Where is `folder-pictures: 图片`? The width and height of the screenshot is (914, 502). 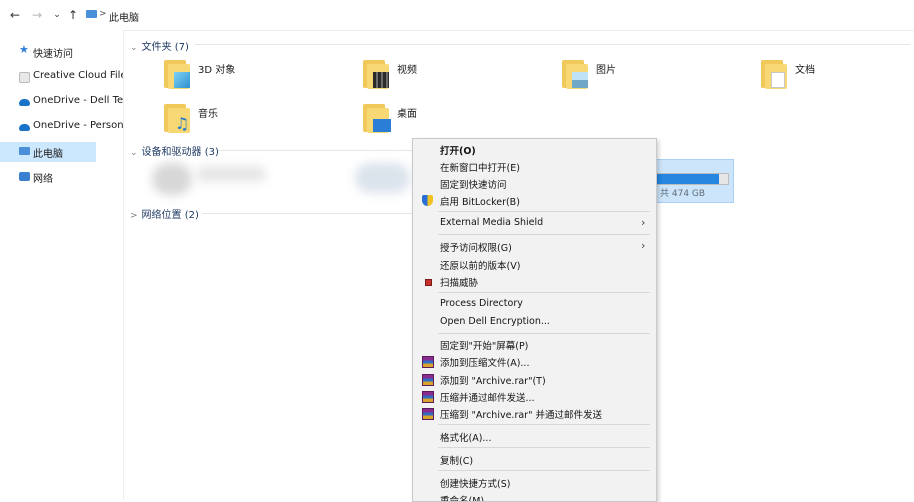
folder-pictures: 图片 is located at coordinates (655, 79).